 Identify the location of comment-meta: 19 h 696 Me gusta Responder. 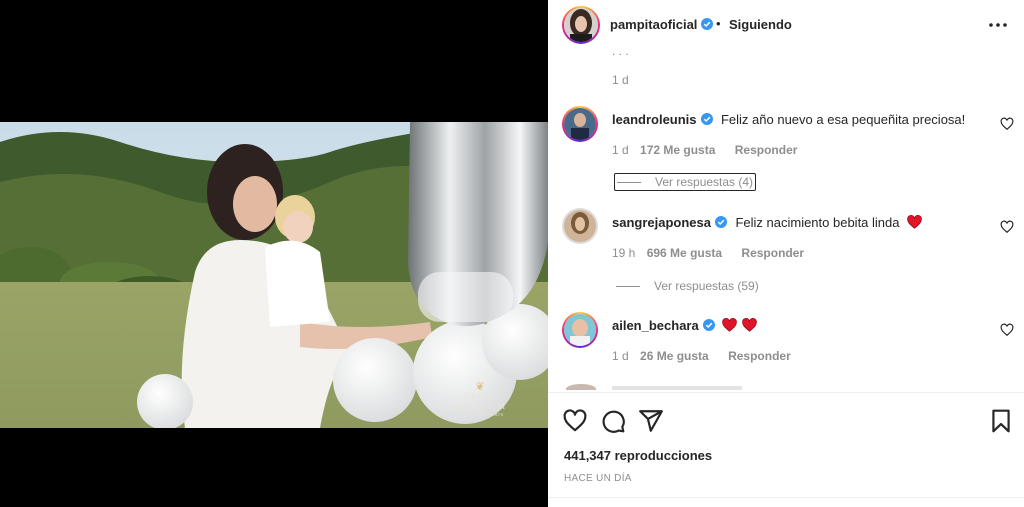
(708, 253).